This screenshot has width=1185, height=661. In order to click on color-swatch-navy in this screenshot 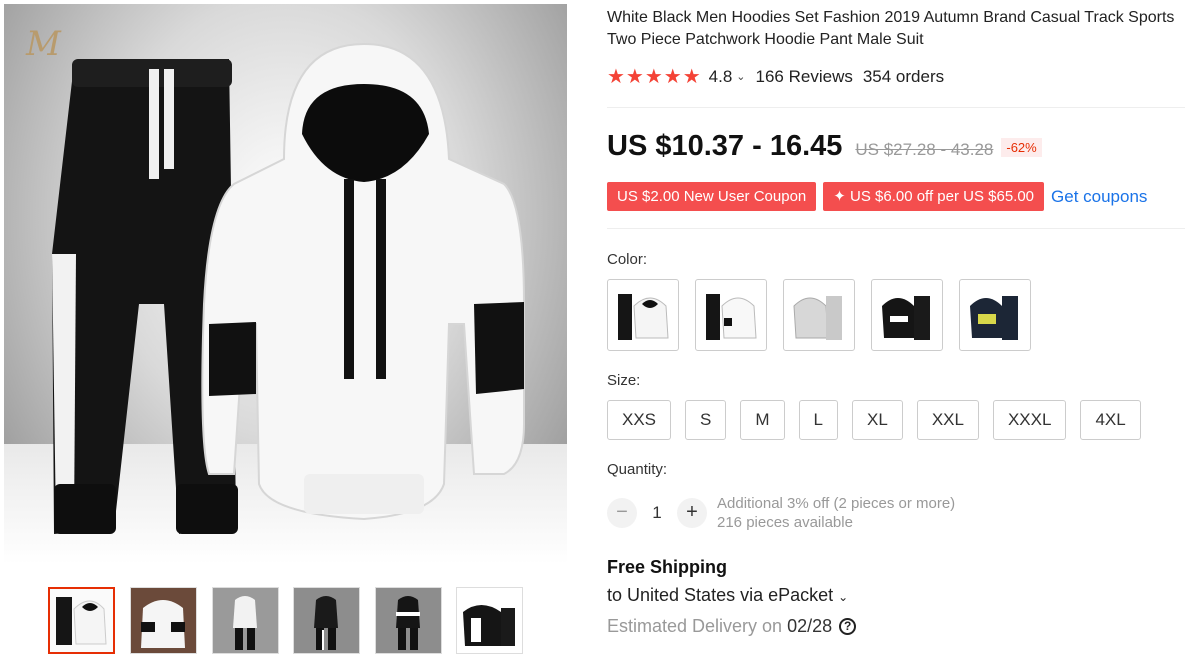, I will do `click(995, 315)`.